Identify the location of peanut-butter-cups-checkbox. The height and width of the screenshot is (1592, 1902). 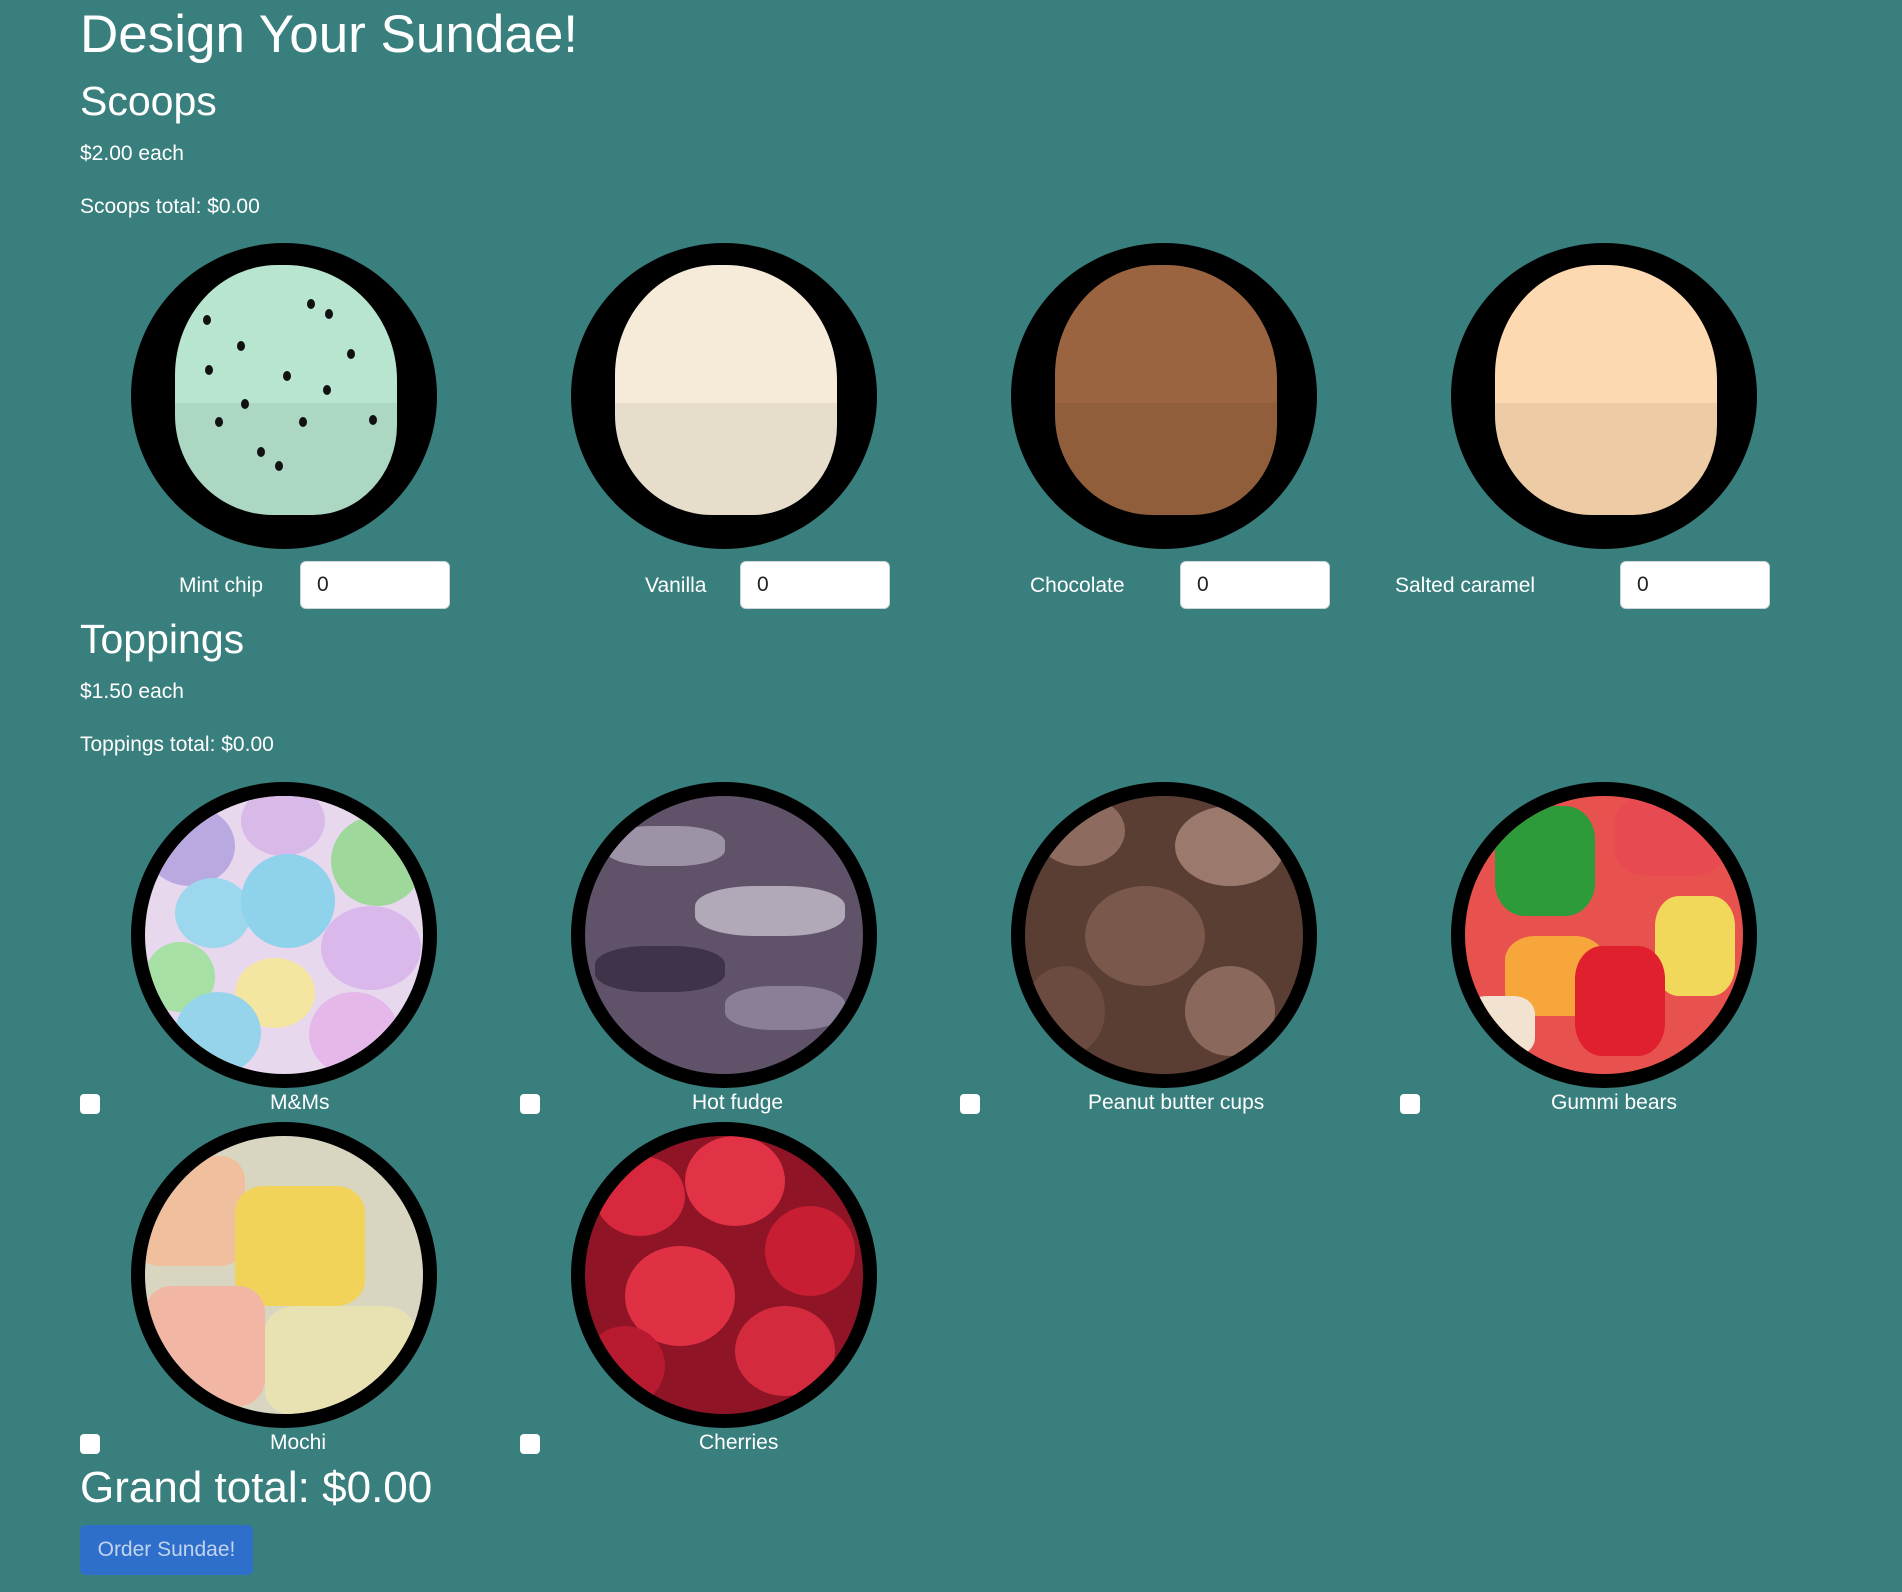
(970, 1104).